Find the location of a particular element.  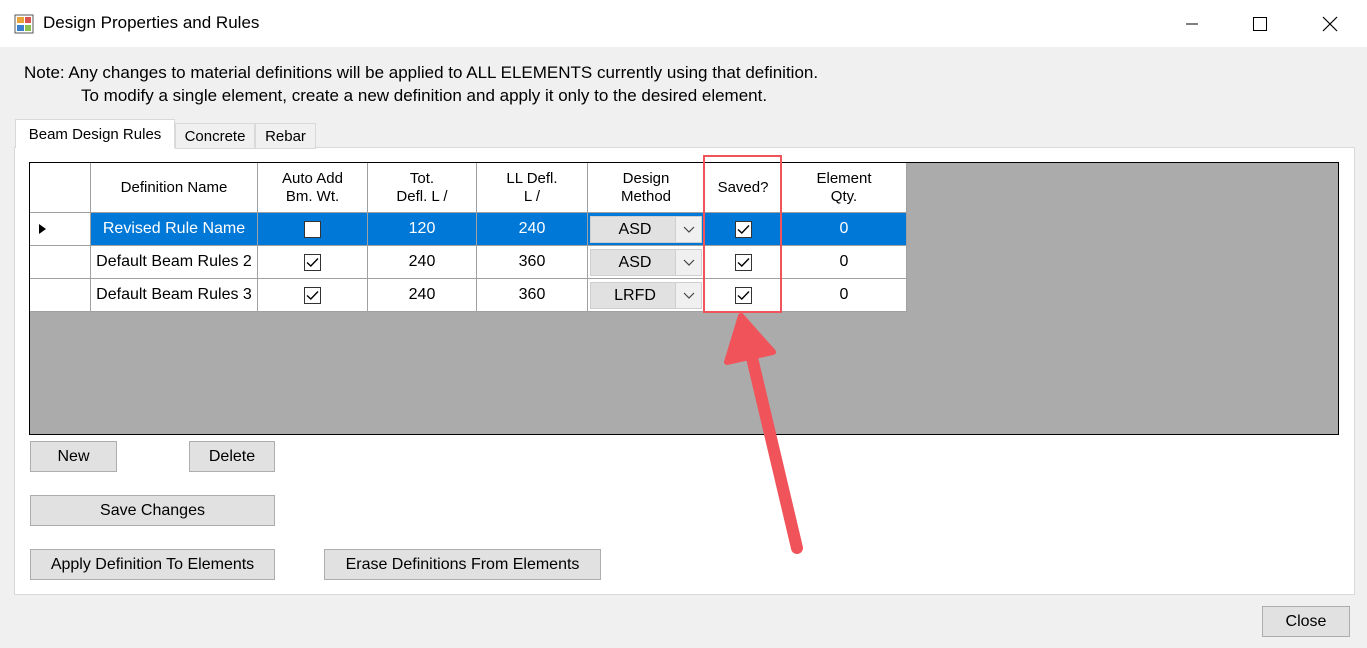

maximize-icon is located at coordinates (1260, 23).